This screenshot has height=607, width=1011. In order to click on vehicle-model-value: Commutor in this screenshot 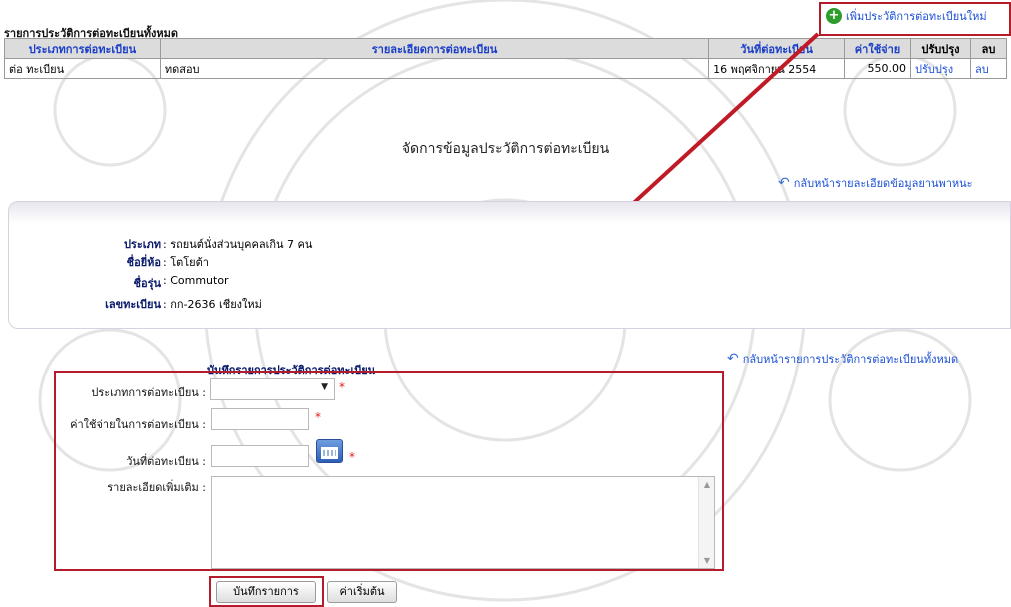, I will do `click(199, 280)`.